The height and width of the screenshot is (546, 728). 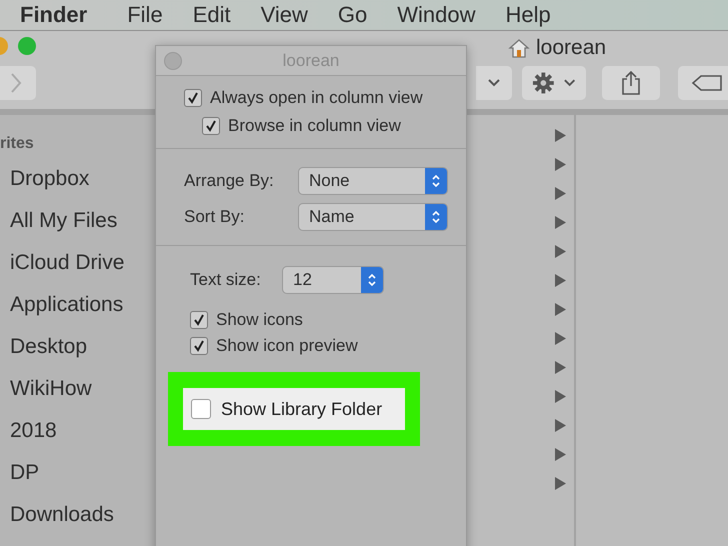 What do you see at coordinates (77, 524) in the screenshot?
I see `sidebar-item: Downloads` at bounding box center [77, 524].